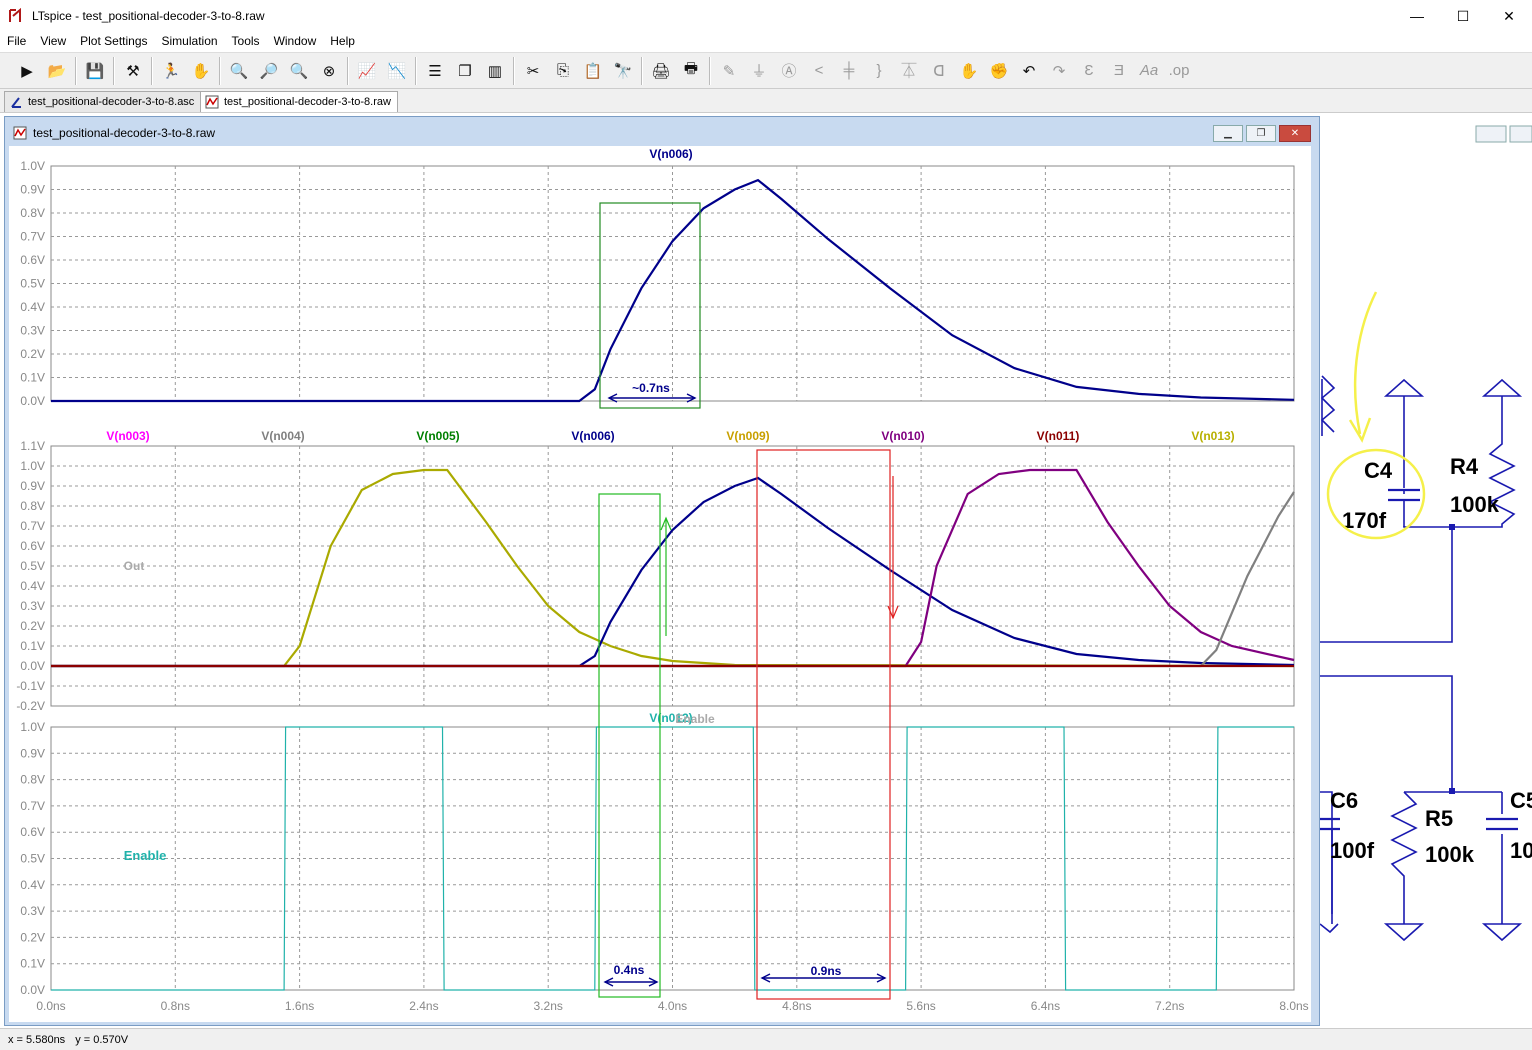 Image resolution: width=1532 pixels, height=1050 pixels. Describe the element at coordinates (849, 71) in the screenshot. I see `capacitor-icon: ╪` at that location.